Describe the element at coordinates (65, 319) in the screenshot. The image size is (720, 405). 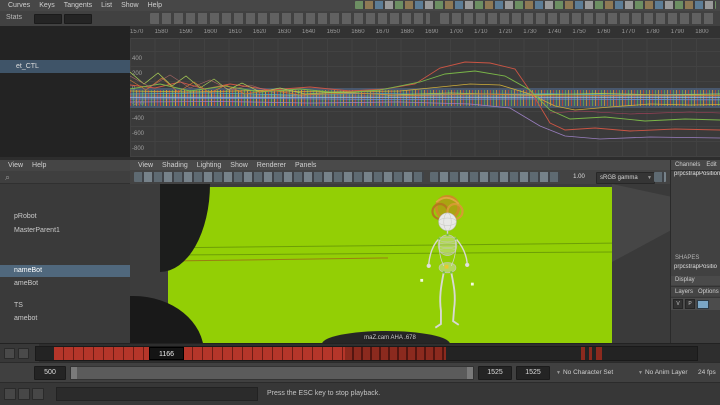
I see `outliner-item: amebot` at that location.